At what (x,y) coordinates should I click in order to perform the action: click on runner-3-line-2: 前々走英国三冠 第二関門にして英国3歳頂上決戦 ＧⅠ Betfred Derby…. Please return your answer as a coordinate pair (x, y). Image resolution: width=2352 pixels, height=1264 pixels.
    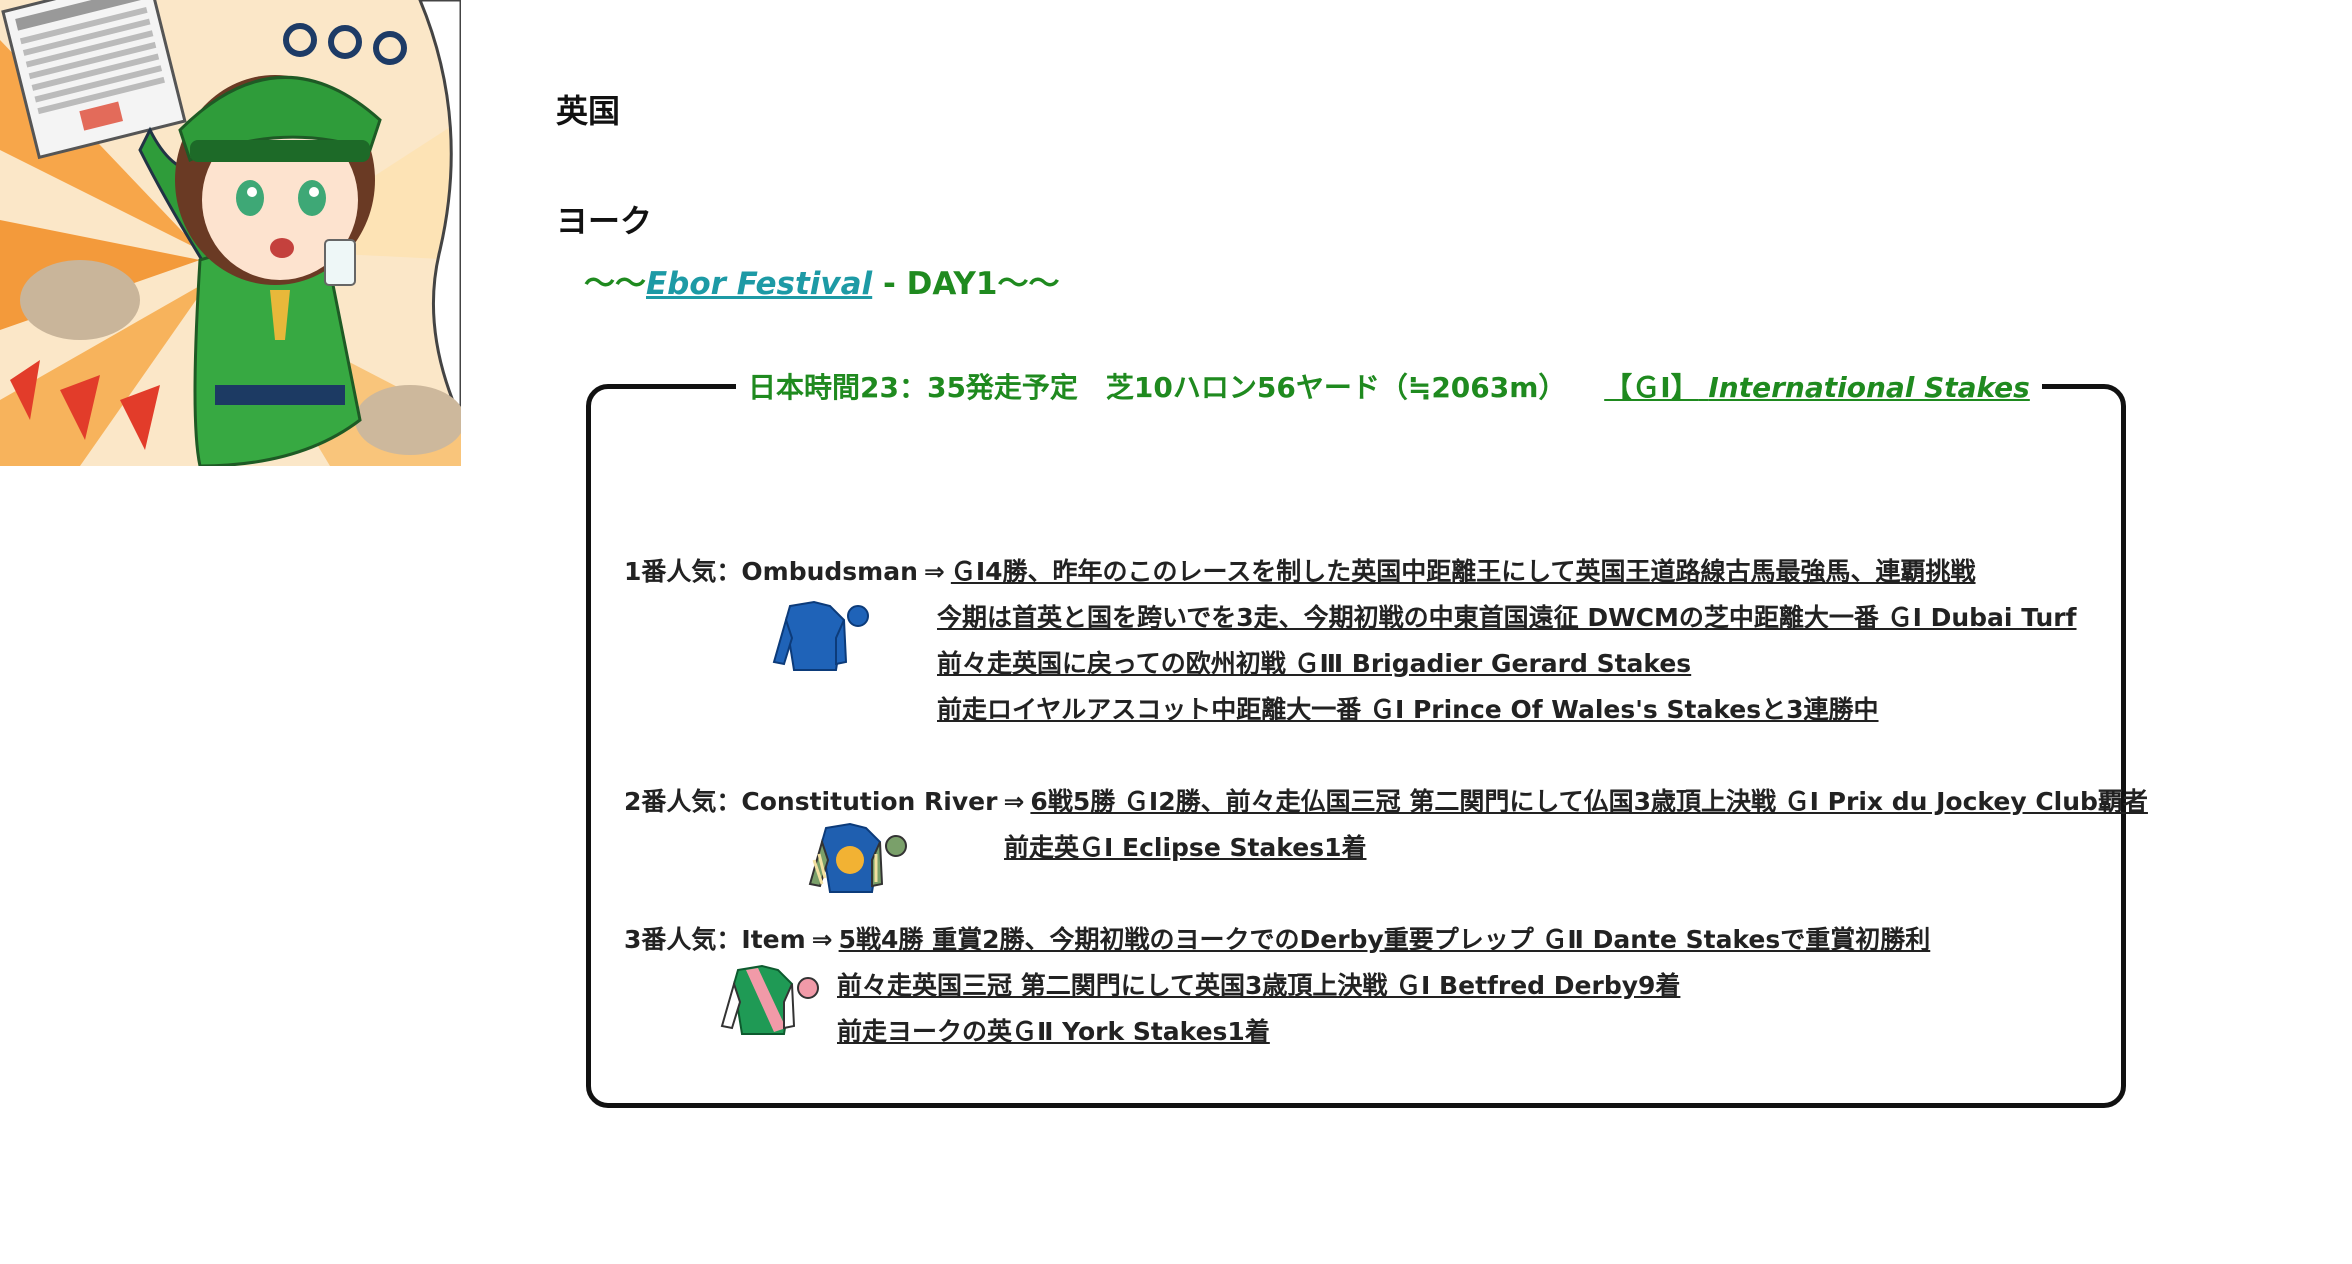
    Looking at the image, I should click on (1258, 984).